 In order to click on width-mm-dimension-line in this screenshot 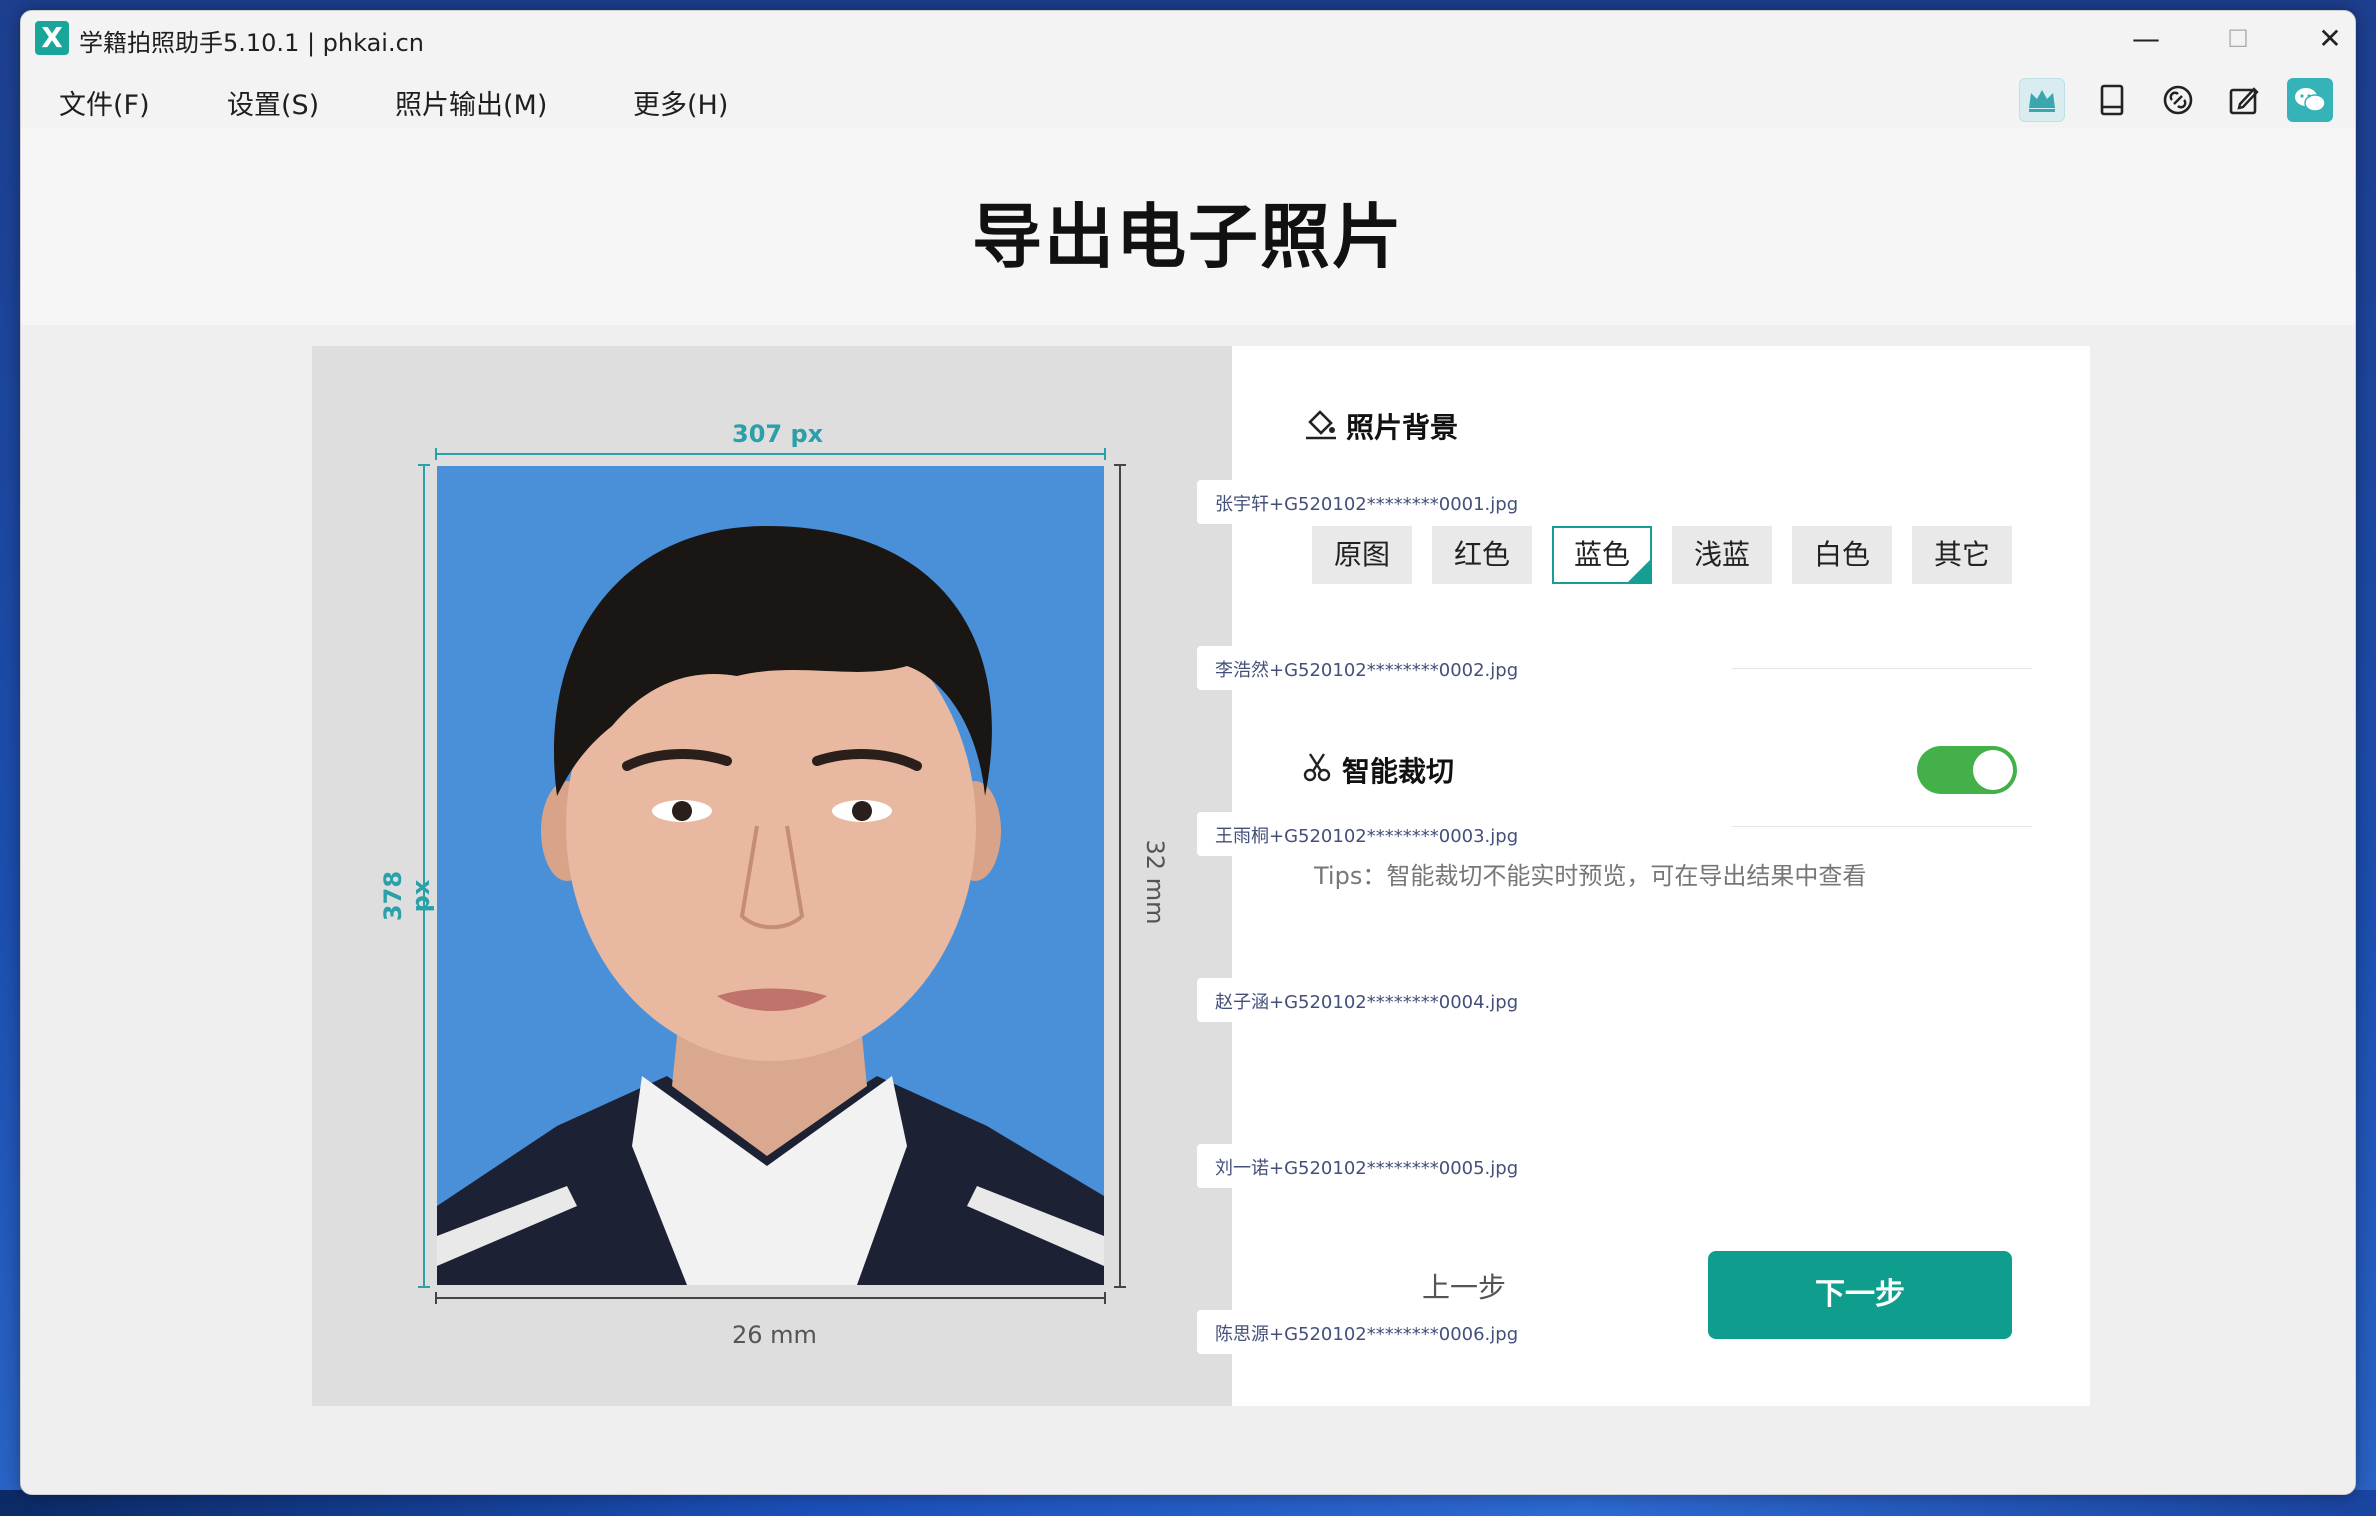, I will do `click(770, 1298)`.